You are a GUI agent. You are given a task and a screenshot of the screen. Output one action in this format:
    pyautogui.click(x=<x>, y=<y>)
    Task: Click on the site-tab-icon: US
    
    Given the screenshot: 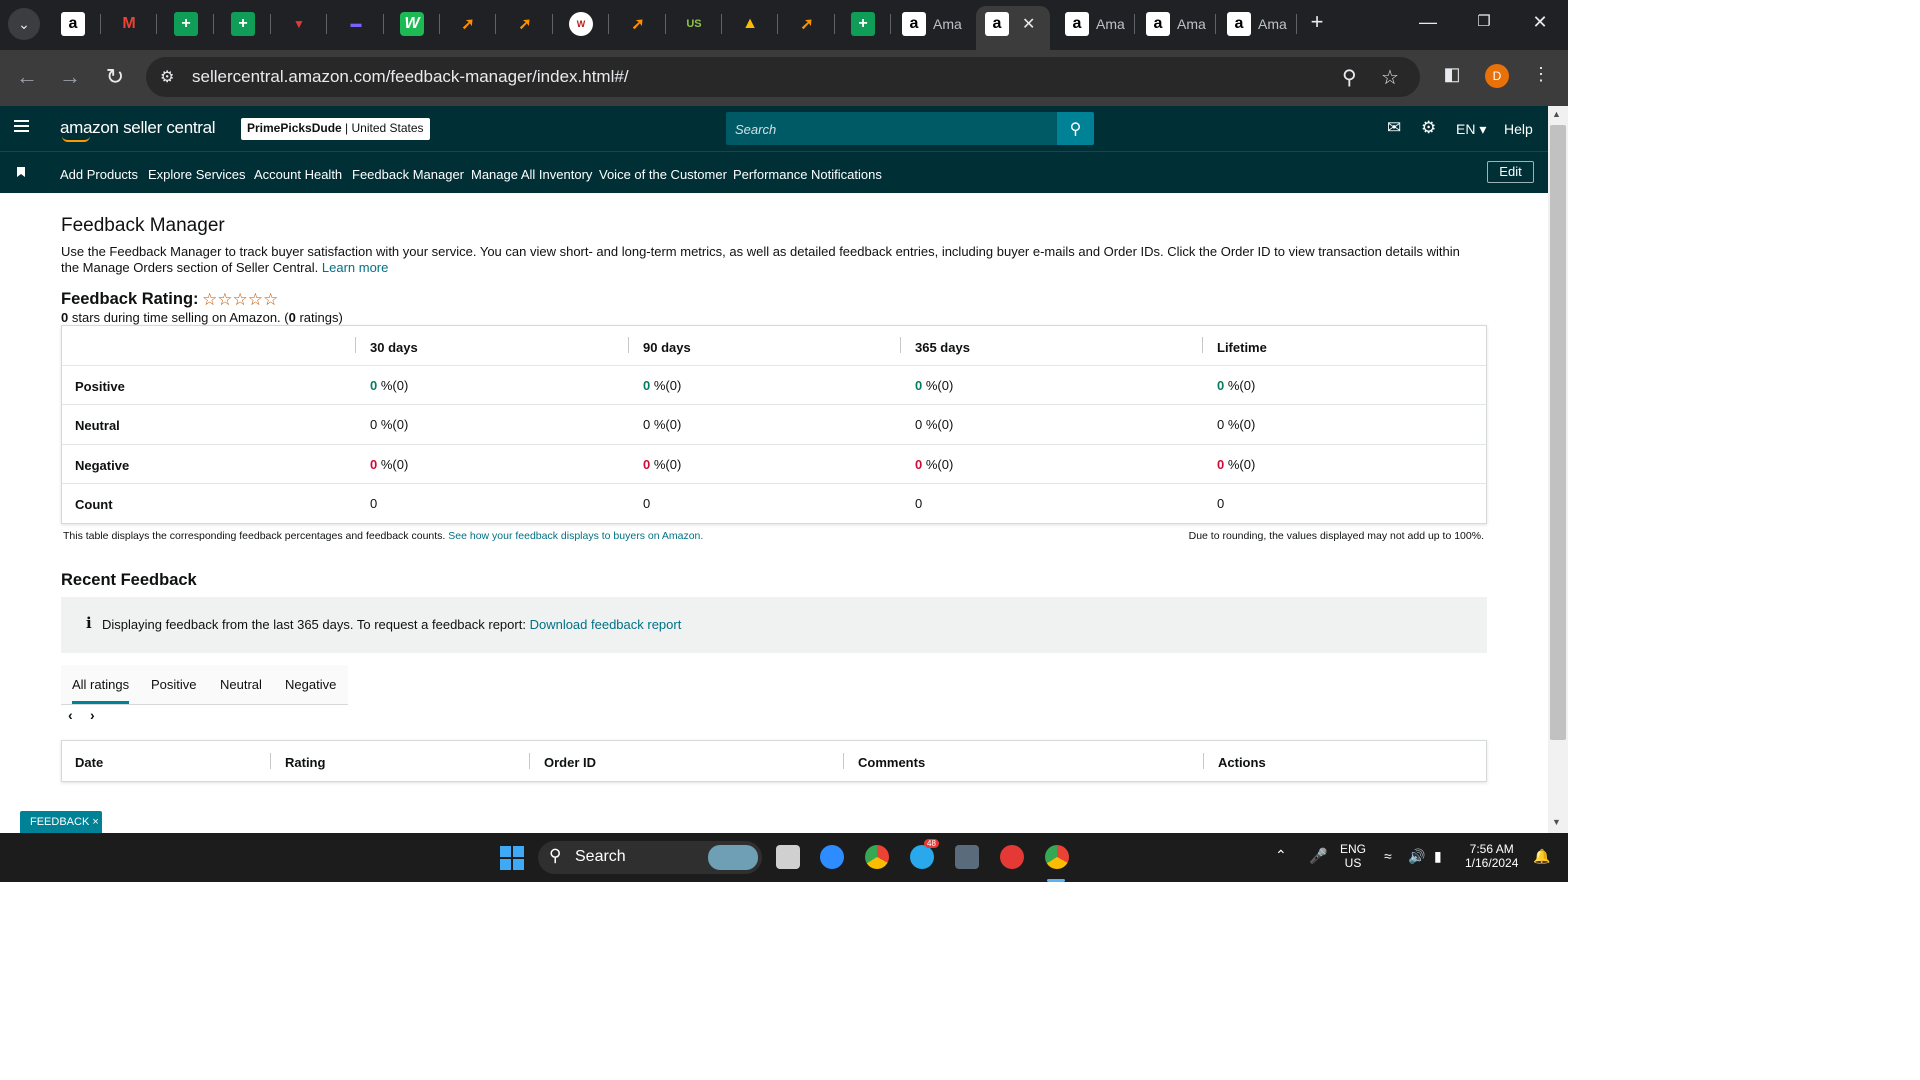 What is the action you would take?
    pyautogui.click(x=694, y=24)
    